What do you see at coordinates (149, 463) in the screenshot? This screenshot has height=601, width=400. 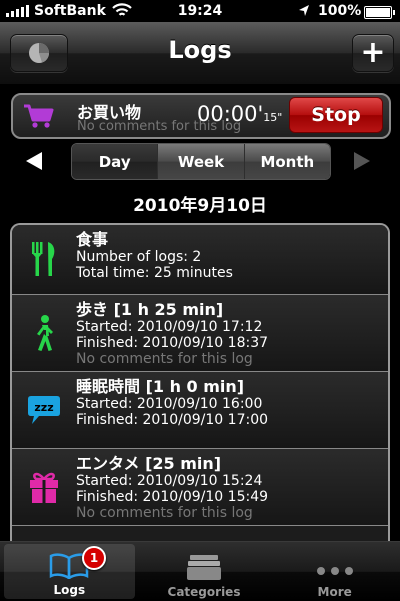 I see `log-title: エンタメ [25 min]` at bounding box center [149, 463].